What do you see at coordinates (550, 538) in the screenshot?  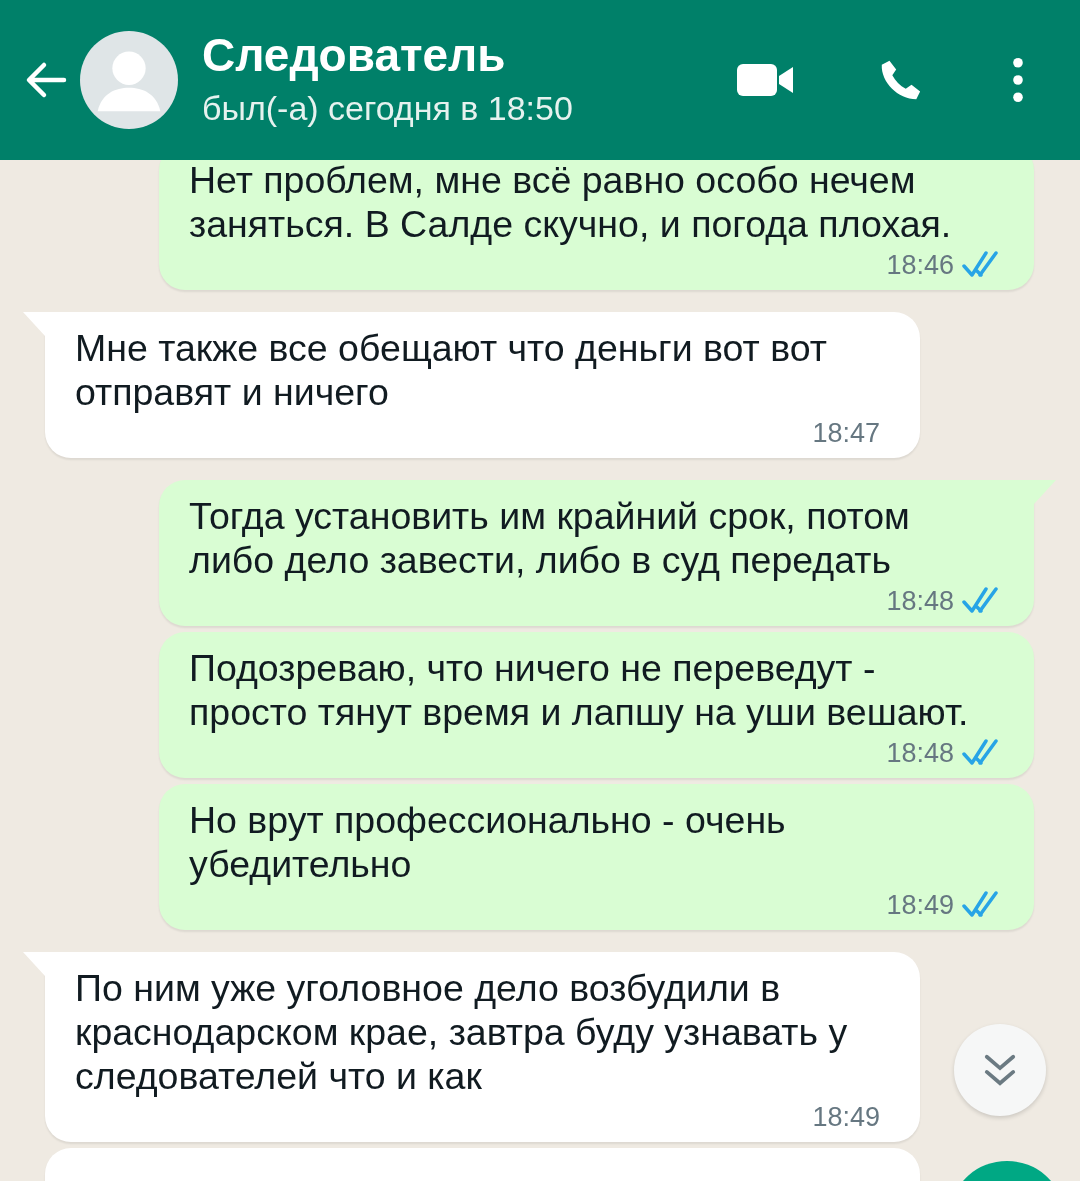 I see `message-text: Тогда установить им крайний срок, потом либо дело завести, либо в суд передать` at bounding box center [550, 538].